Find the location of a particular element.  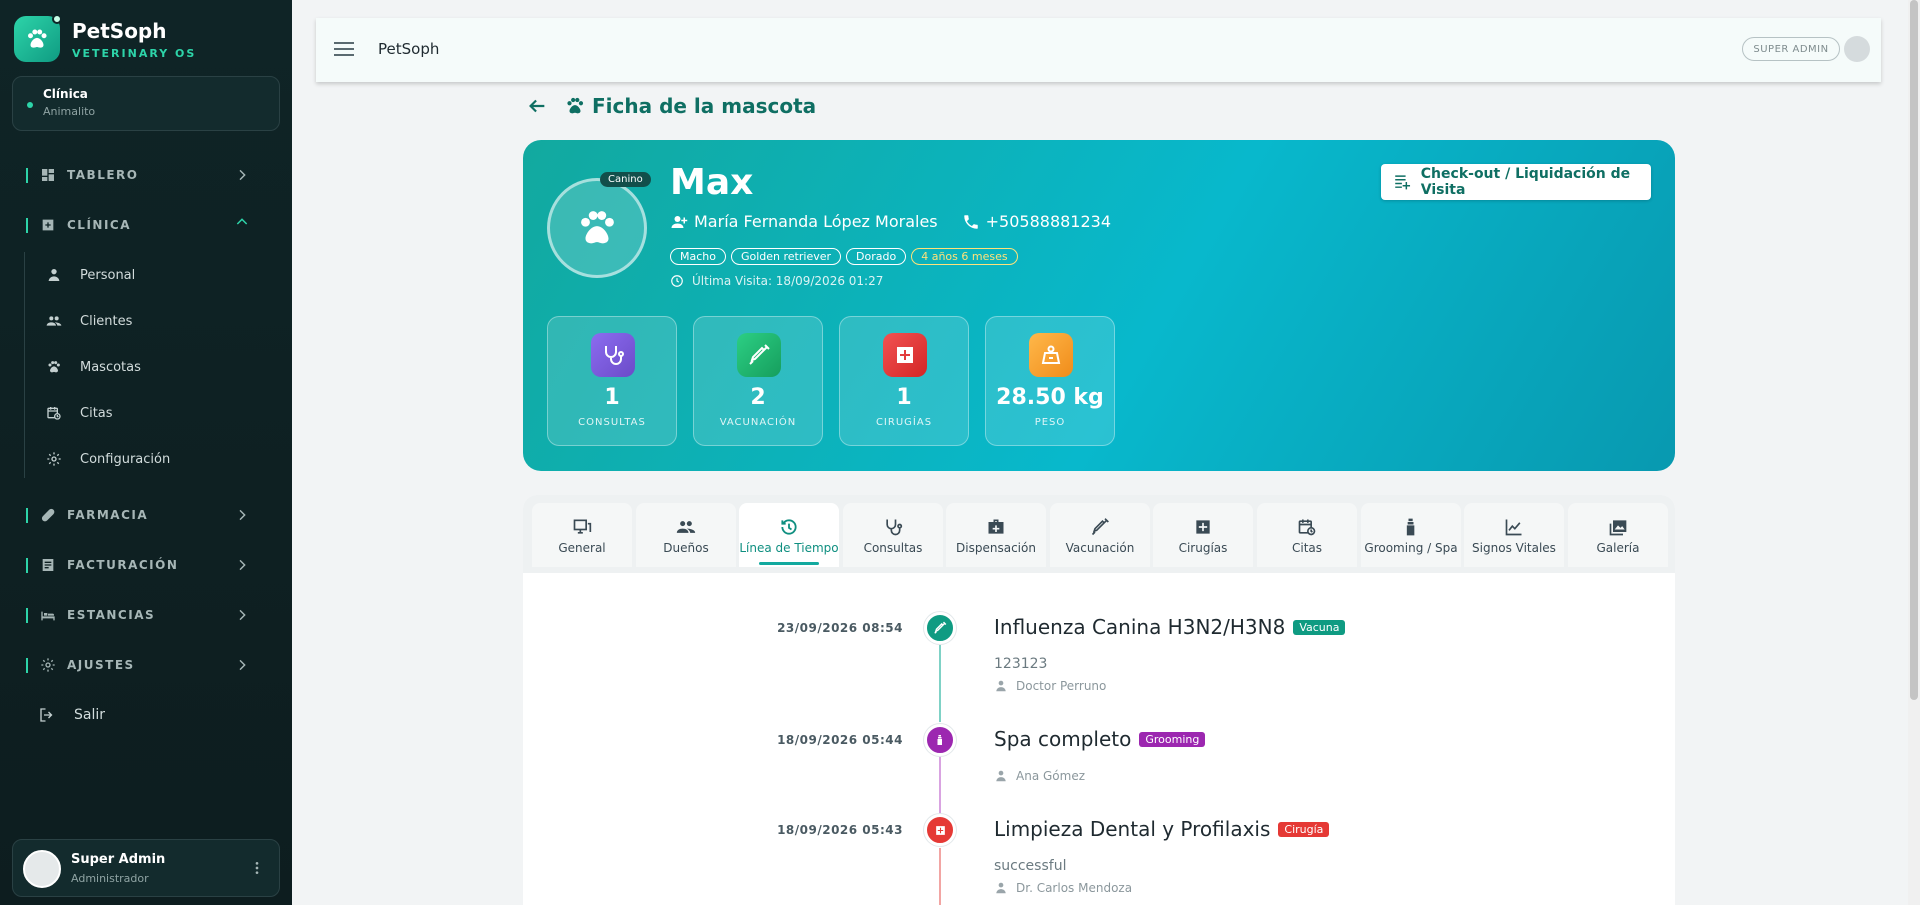

chevron-up-icon is located at coordinates (242, 221).